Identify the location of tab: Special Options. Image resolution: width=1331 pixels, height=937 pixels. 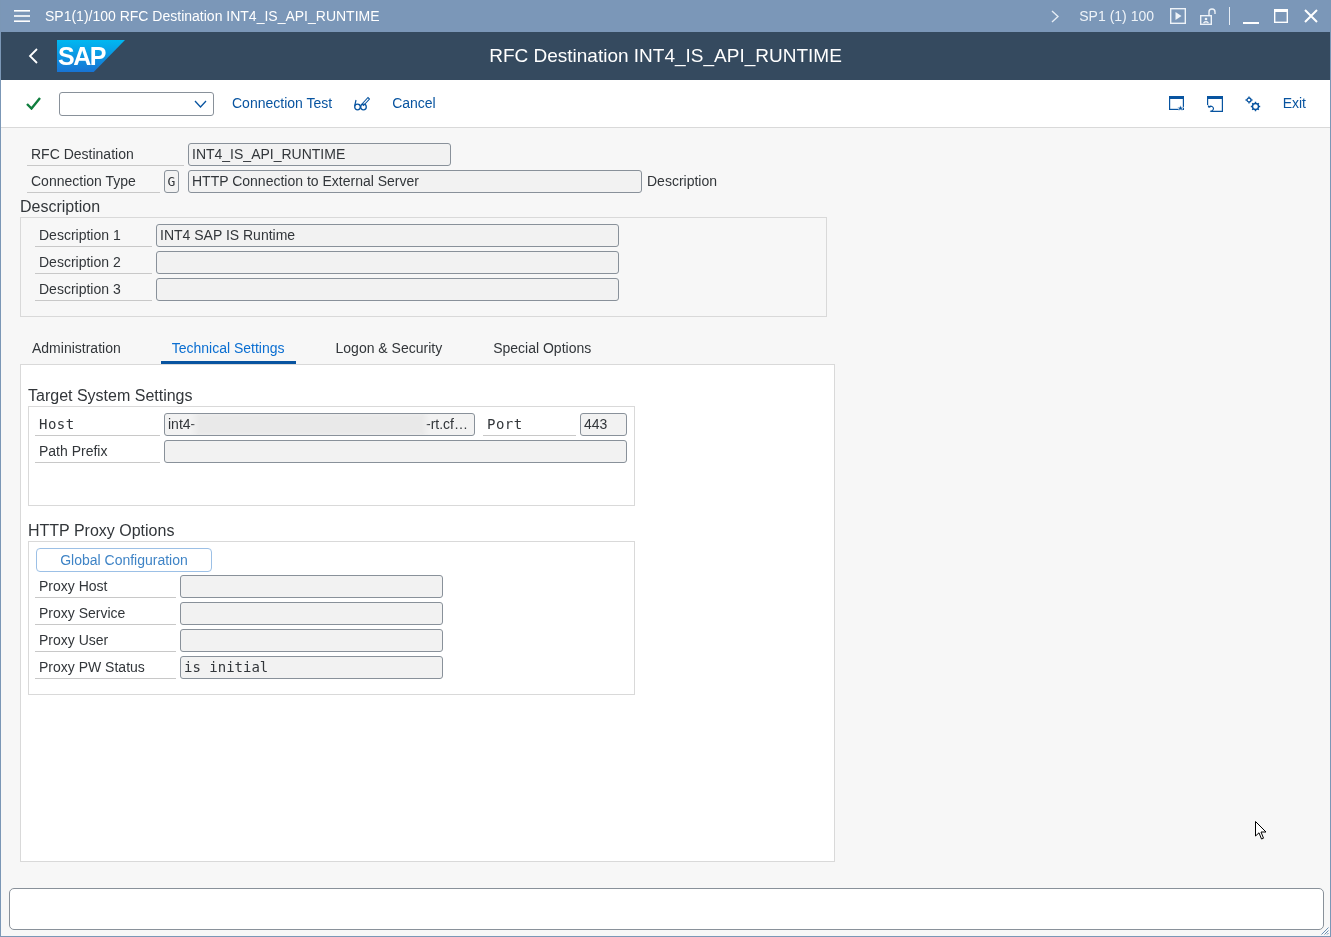
(542, 350).